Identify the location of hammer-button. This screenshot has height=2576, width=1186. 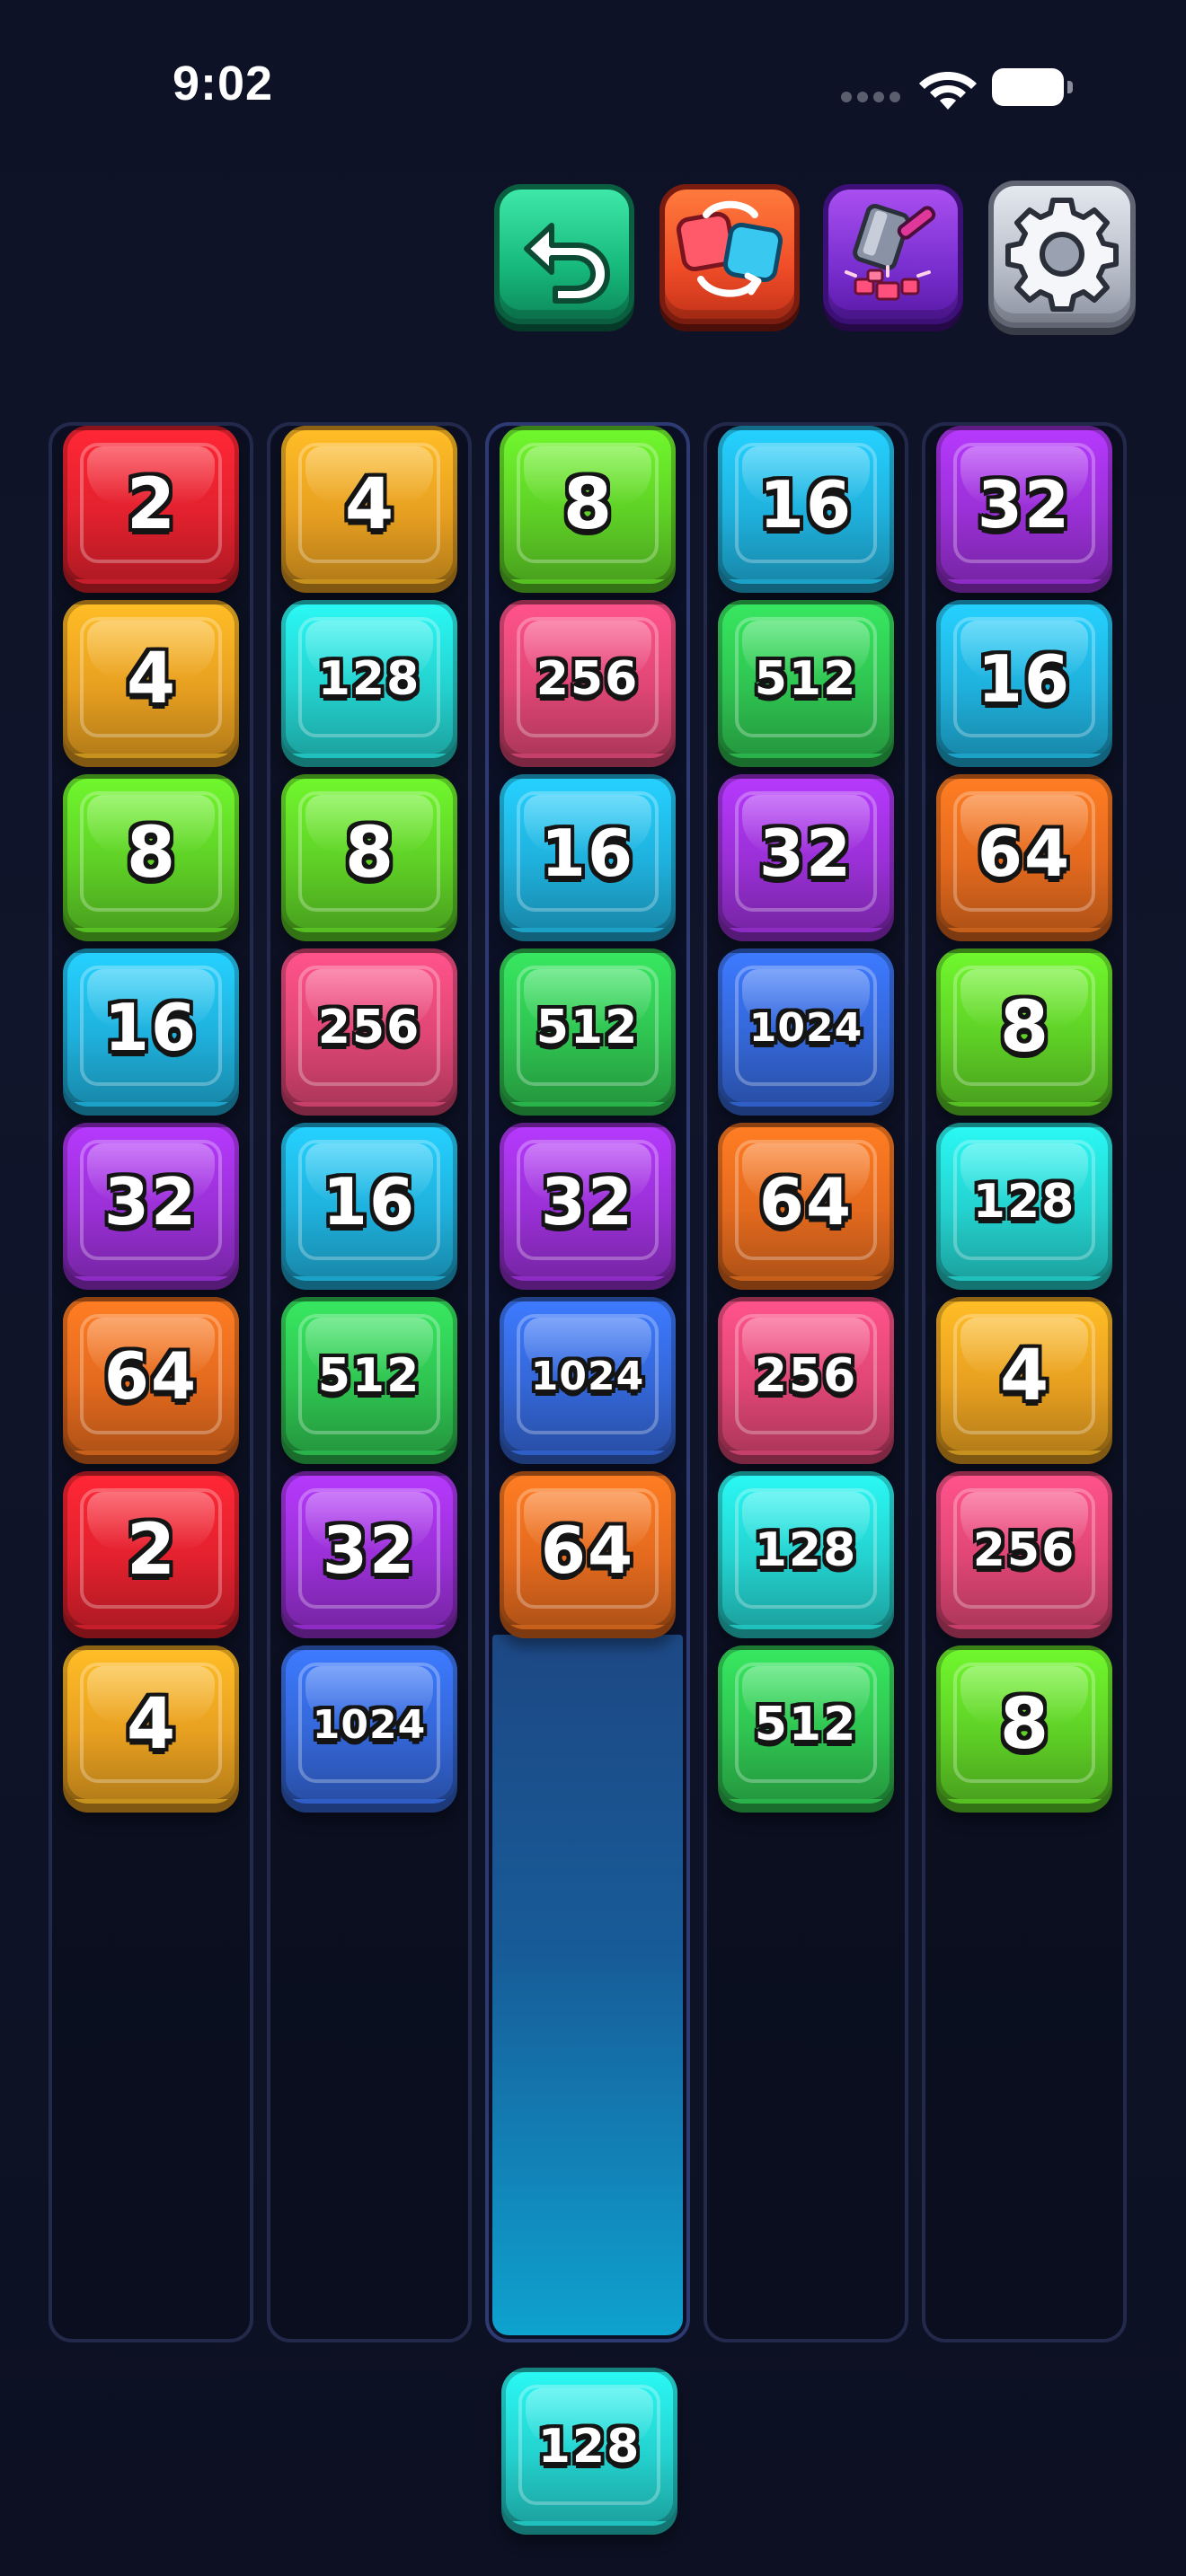
(893, 254).